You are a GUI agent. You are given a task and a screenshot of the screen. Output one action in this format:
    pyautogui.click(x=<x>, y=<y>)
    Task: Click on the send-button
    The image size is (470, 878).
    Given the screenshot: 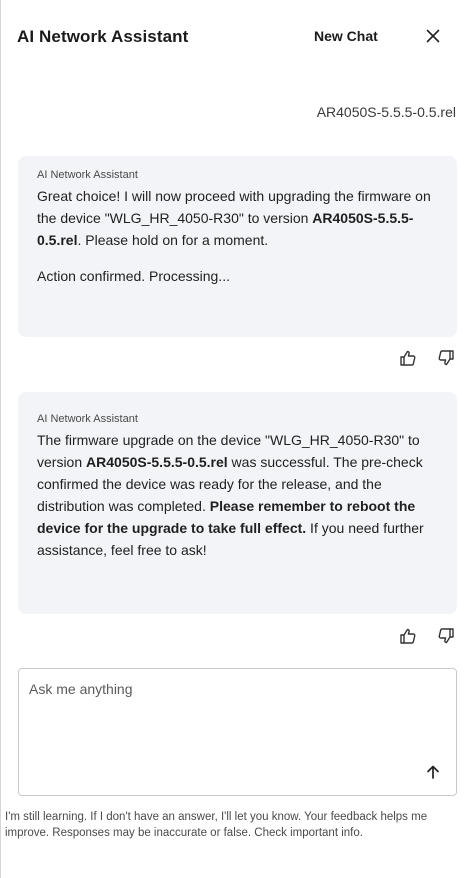 What is the action you would take?
    pyautogui.click(x=433, y=772)
    